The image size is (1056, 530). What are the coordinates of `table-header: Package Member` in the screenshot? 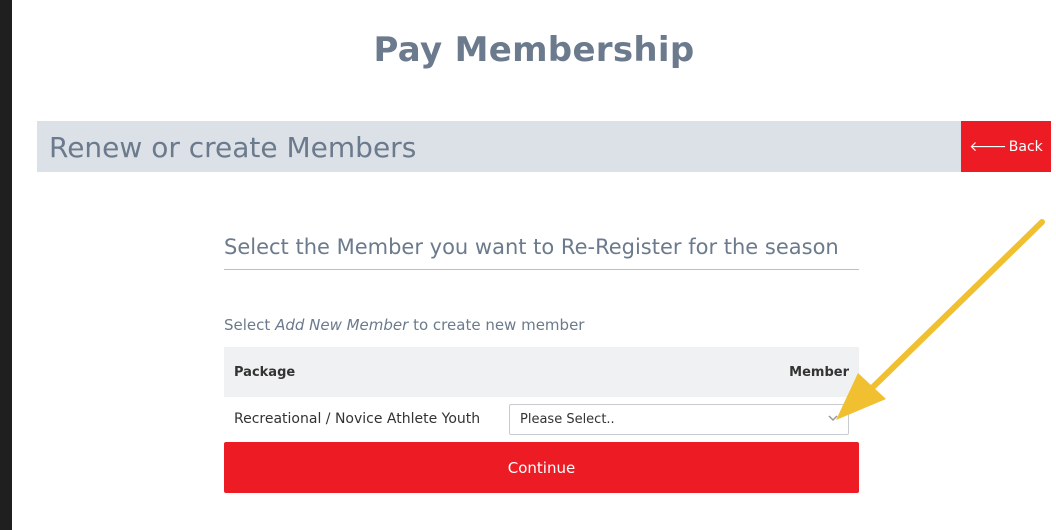 It's located at (541, 372).